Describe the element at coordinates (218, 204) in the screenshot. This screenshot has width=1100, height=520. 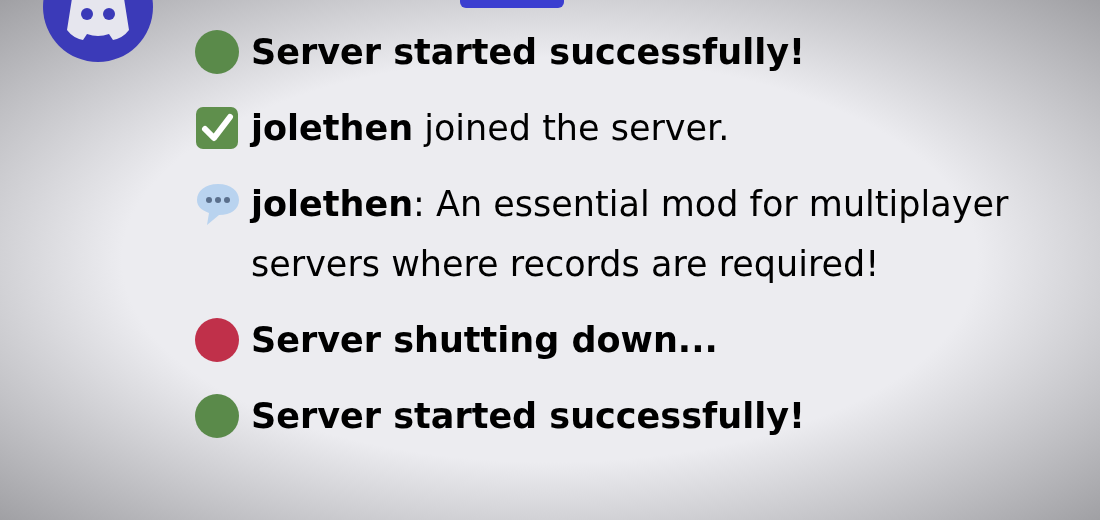
I see `speech-bubble-icon` at that location.